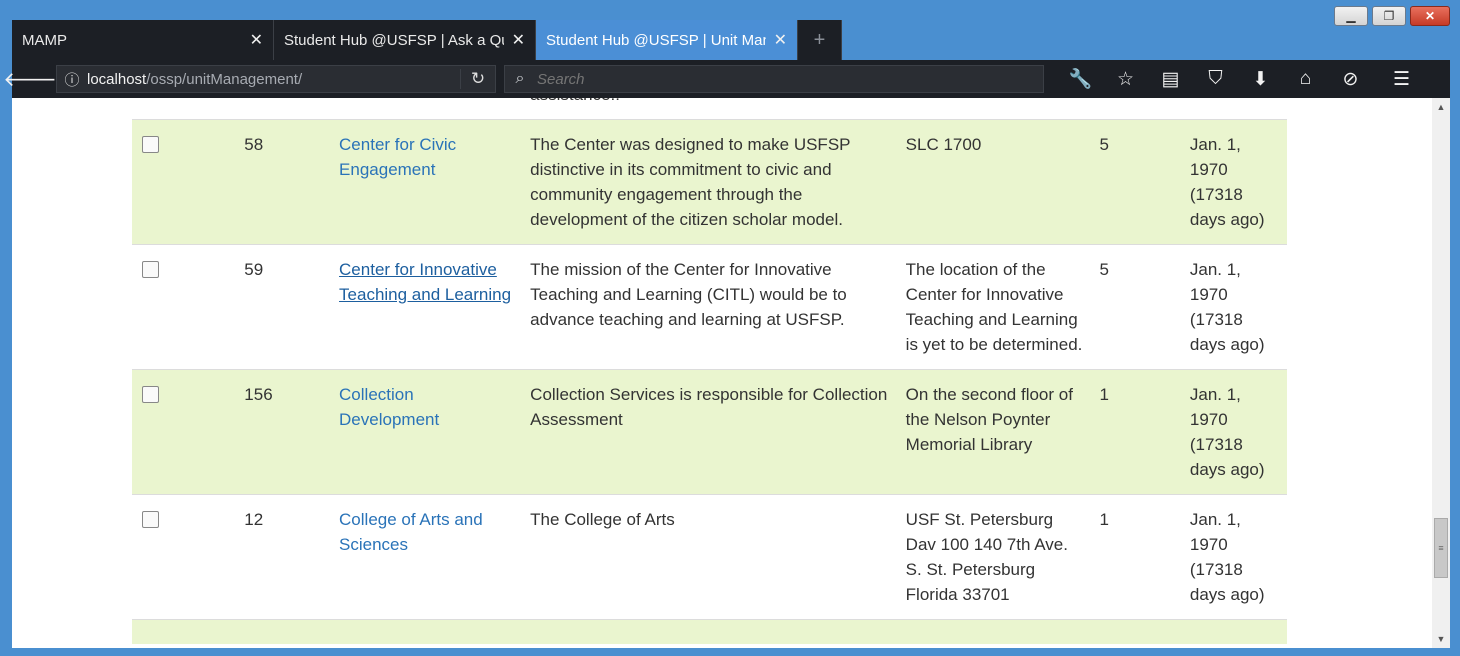  What do you see at coordinates (994, 182) in the screenshot?
I see `location-cell: SLC 1700` at bounding box center [994, 182].